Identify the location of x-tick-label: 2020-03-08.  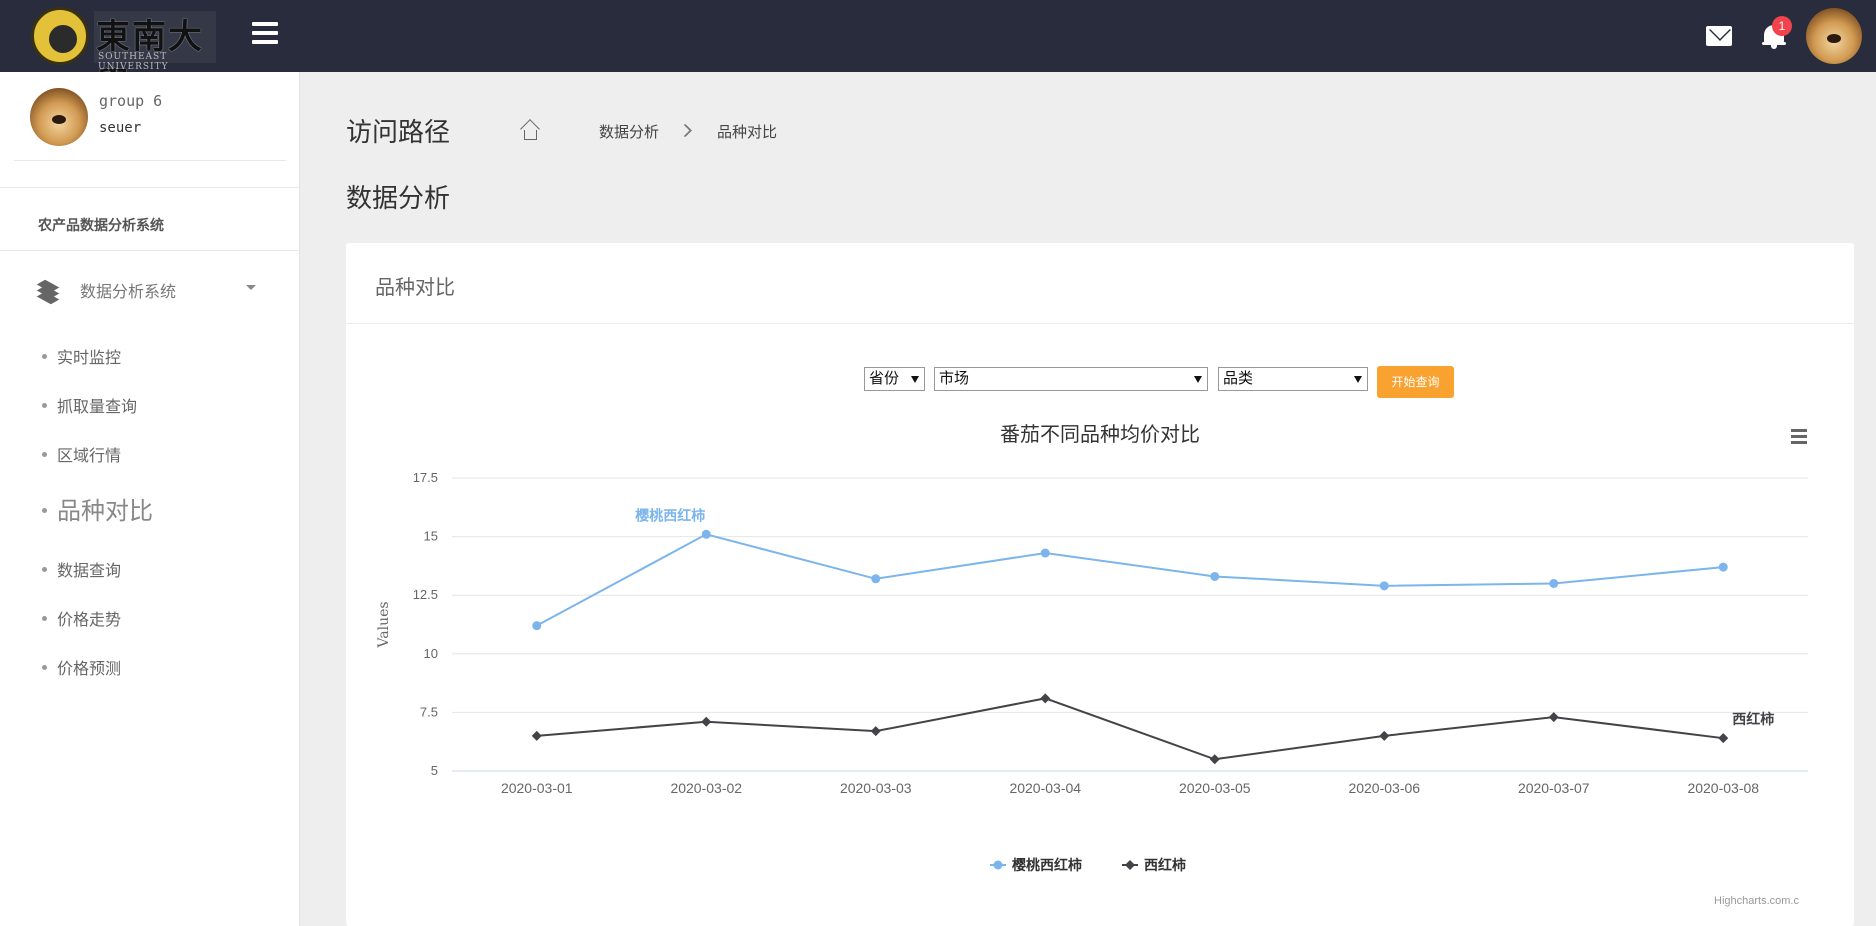
(1723, 788).